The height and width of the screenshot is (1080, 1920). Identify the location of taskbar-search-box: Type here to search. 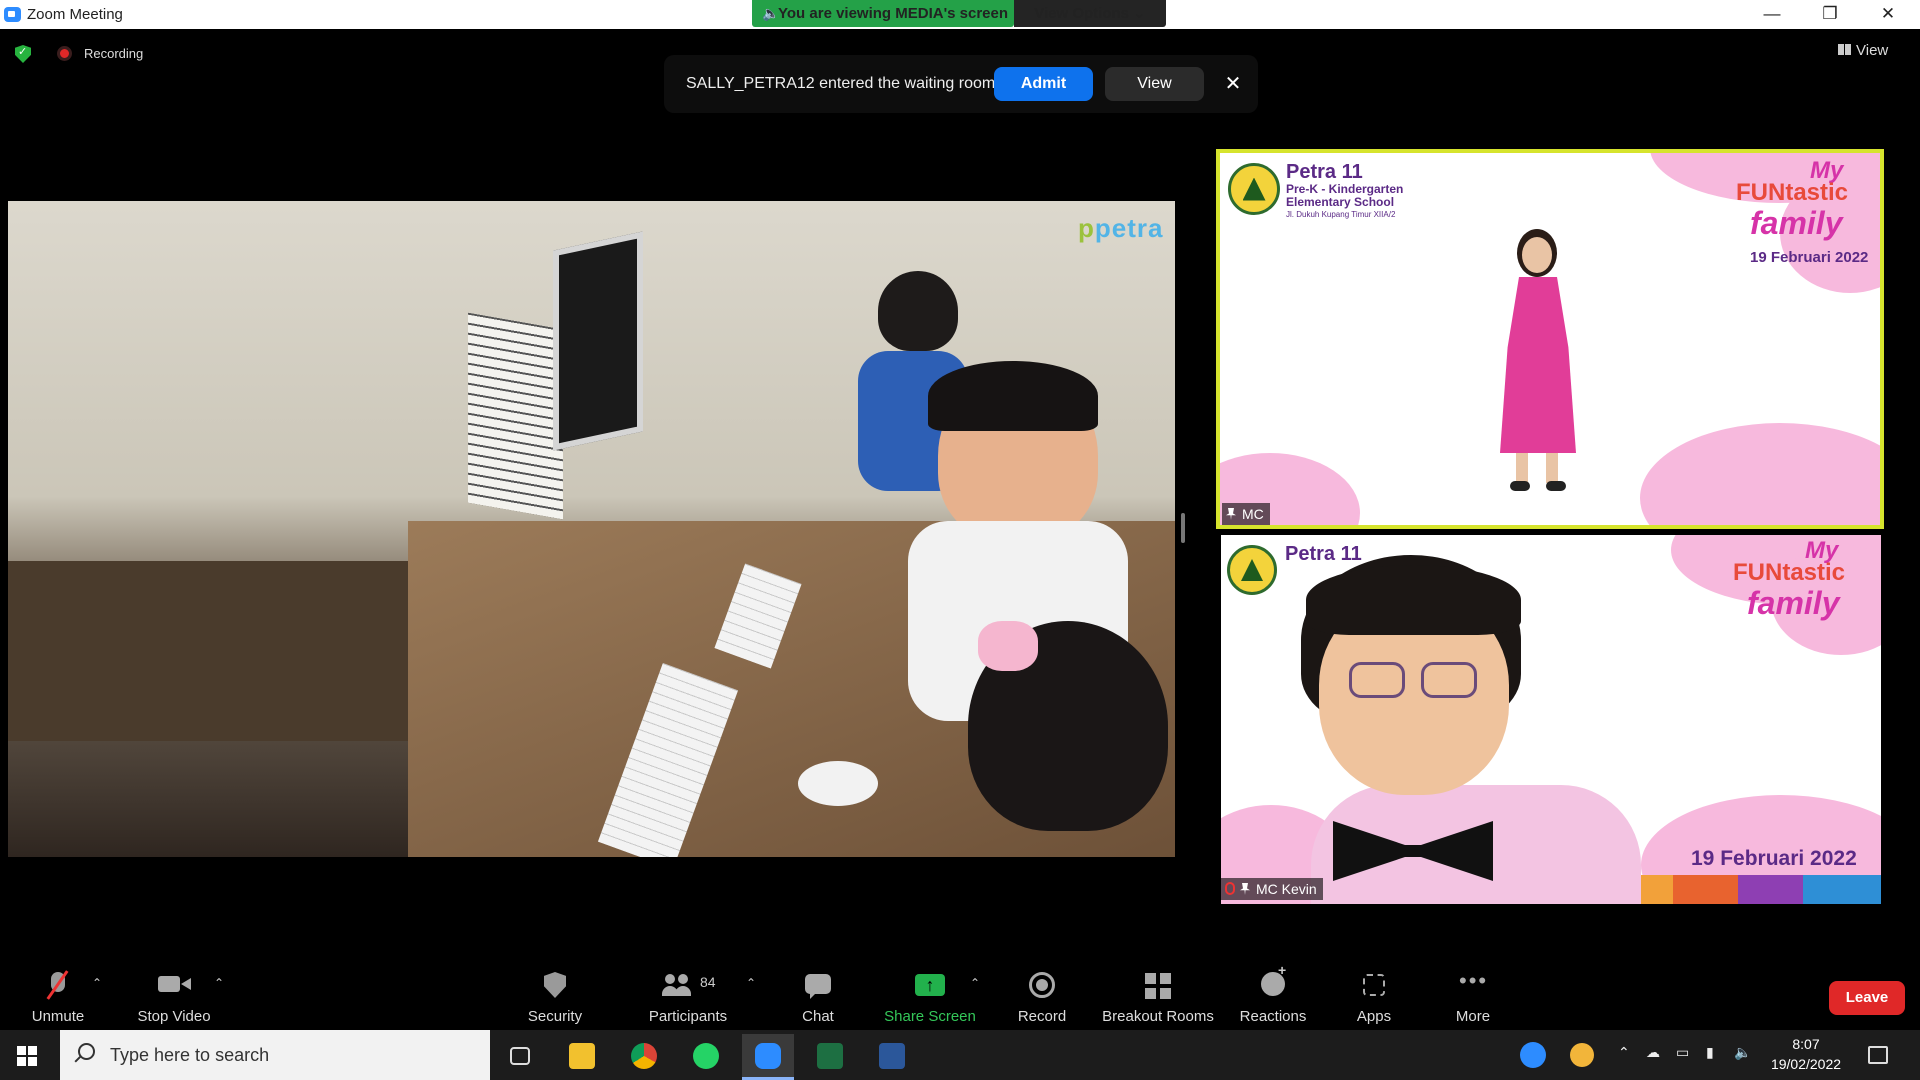
(275, 1055).